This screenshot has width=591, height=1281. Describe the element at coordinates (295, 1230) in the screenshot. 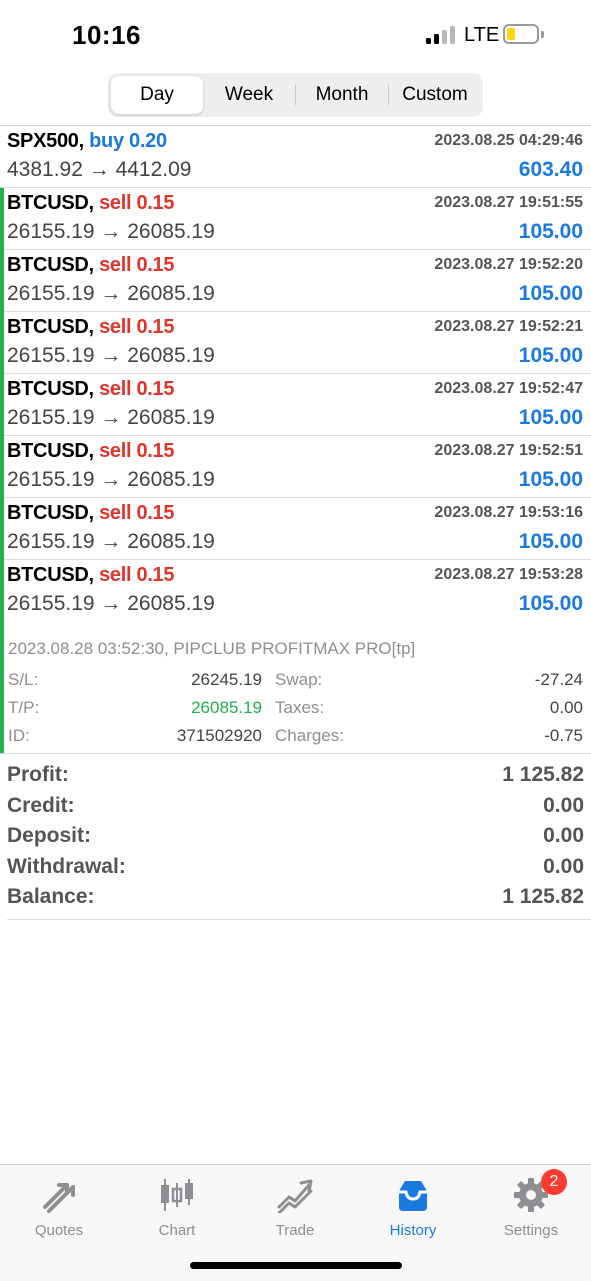

I see `tab-label: Trade` at that location.